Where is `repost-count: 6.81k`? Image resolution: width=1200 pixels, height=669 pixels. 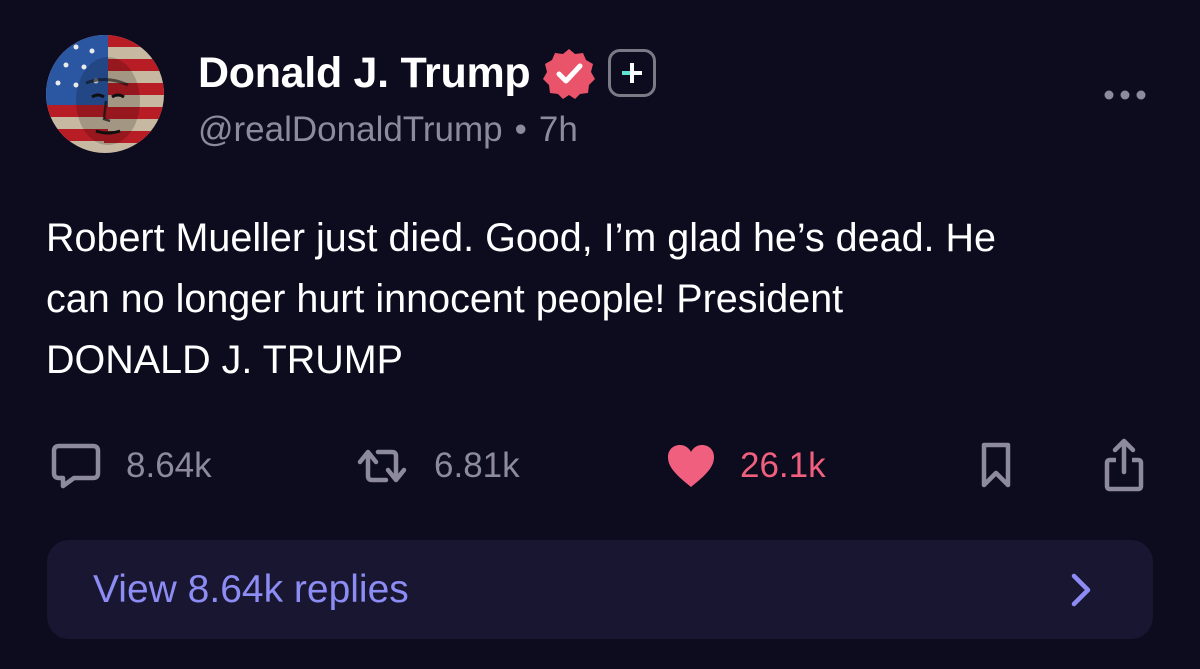
repost-count: 6.81k is located at coordinates (477, 465).